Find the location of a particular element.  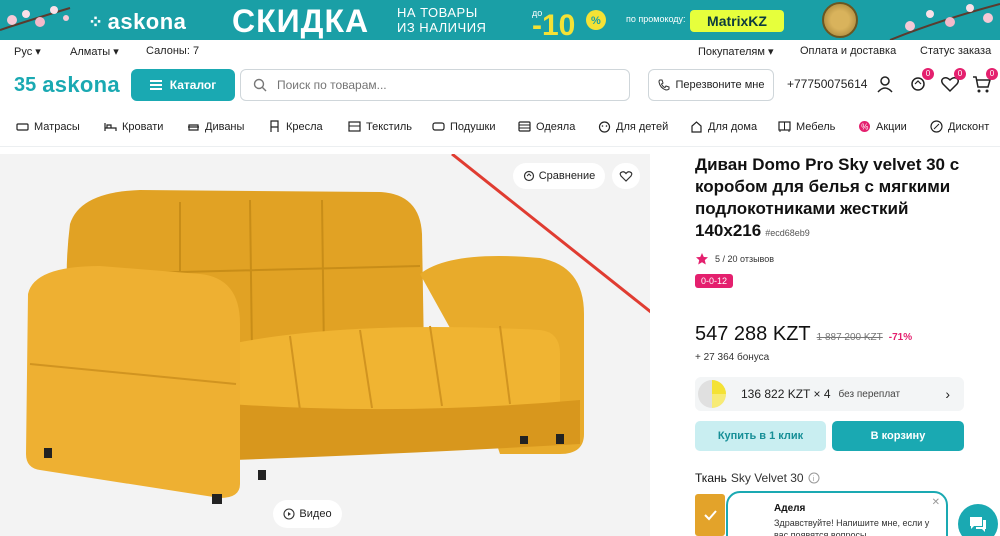

promo-code-label: по промокоду: is located at coordinates (656, 19).